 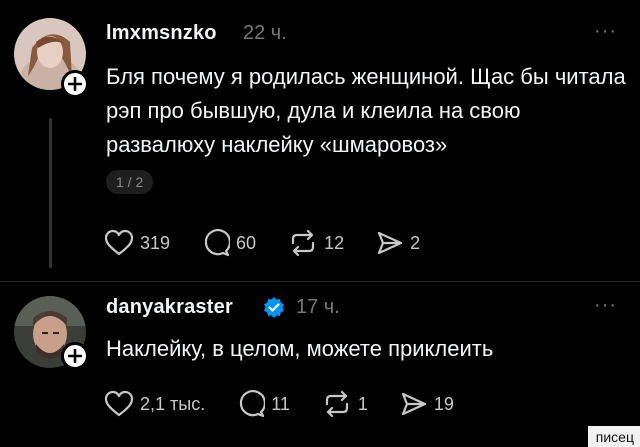 What do you see at coordinates (295, 404) in the screenshot?
I see `post-actions: 2,1 тыс. 11 1 19` at bounding box center [295, 404].